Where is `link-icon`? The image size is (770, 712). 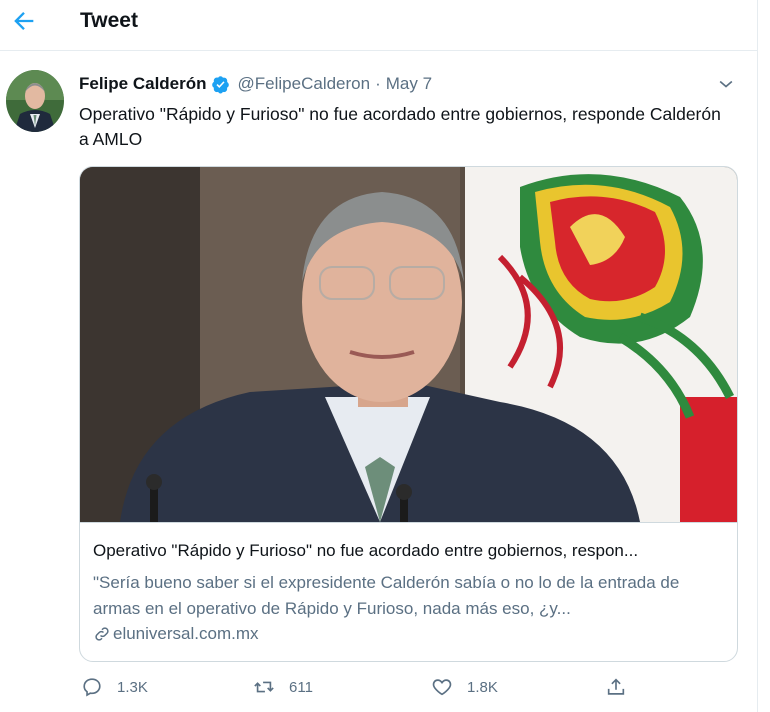 link-icon is located at coordinates (102, 634).